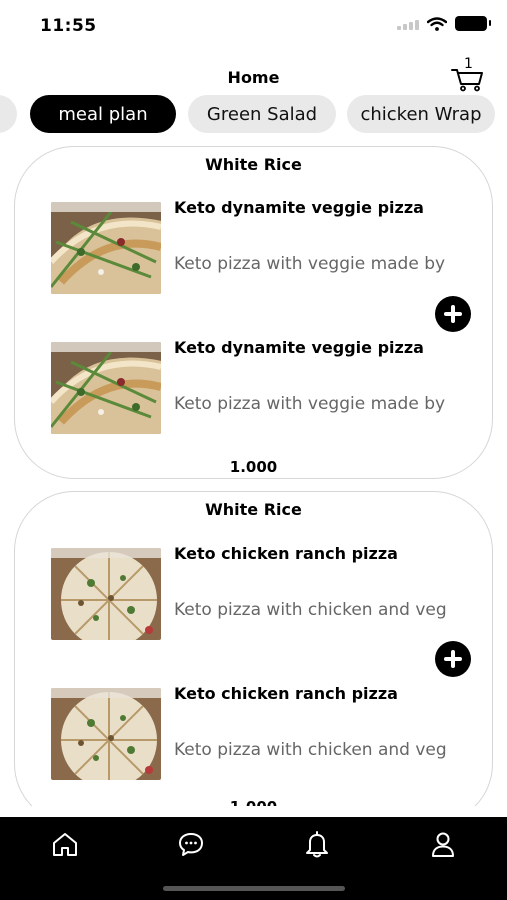 Image resolution: width=507 pixels, height=900 pixels. I want to click on chip-label: meal plan, so click(103, 114).